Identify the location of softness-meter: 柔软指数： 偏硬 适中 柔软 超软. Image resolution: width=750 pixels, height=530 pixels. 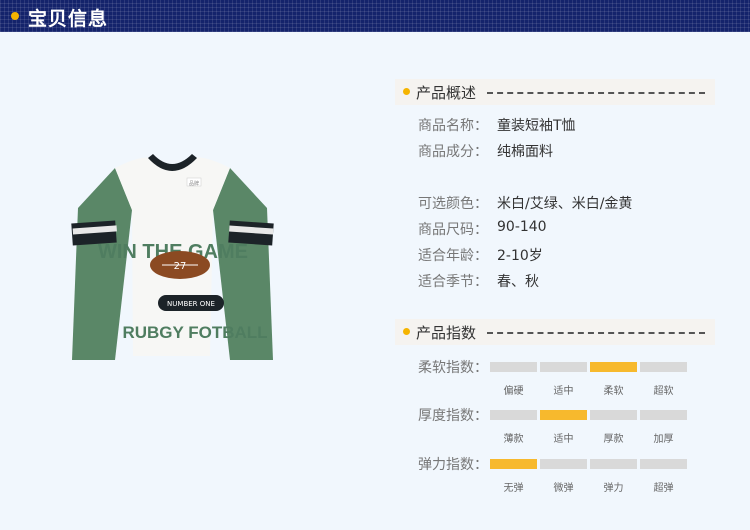
(558, 378).